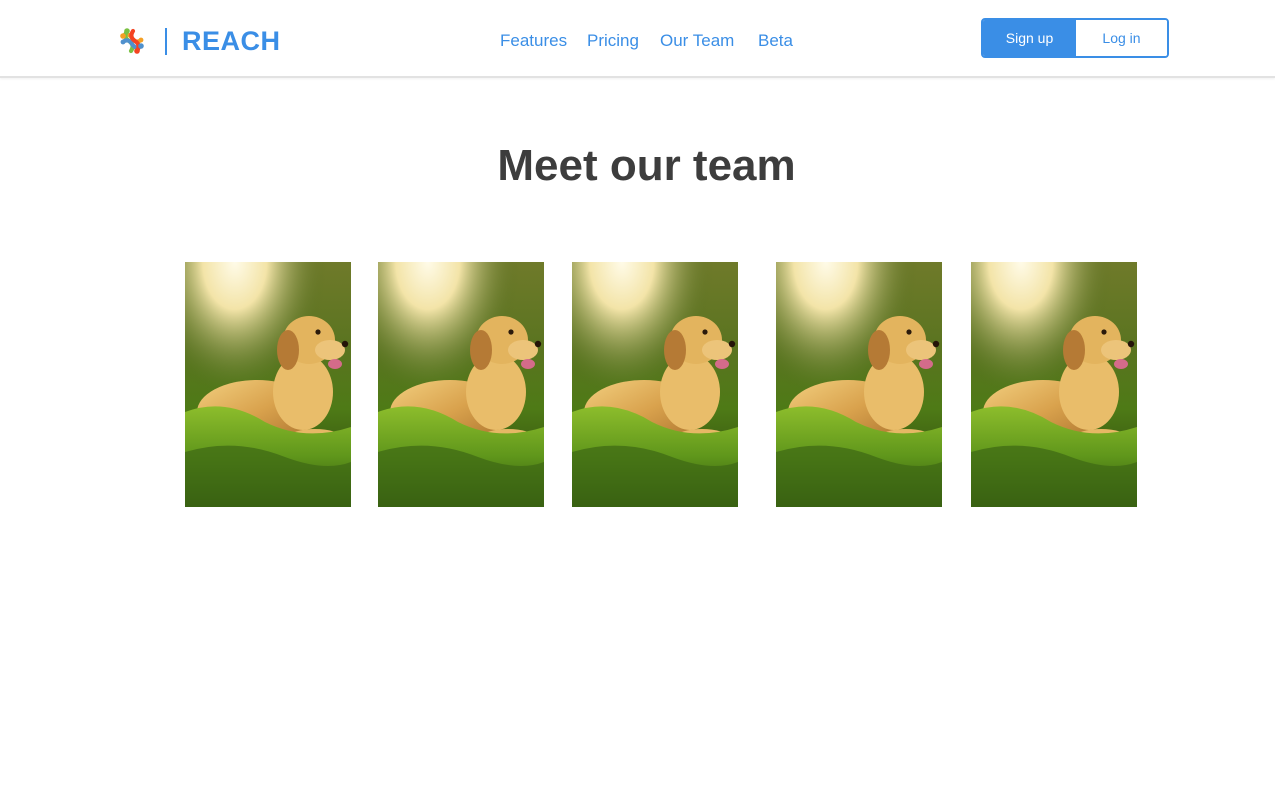  I want to click on auth-buttons: Sign up Log in, so click(1075, 38).